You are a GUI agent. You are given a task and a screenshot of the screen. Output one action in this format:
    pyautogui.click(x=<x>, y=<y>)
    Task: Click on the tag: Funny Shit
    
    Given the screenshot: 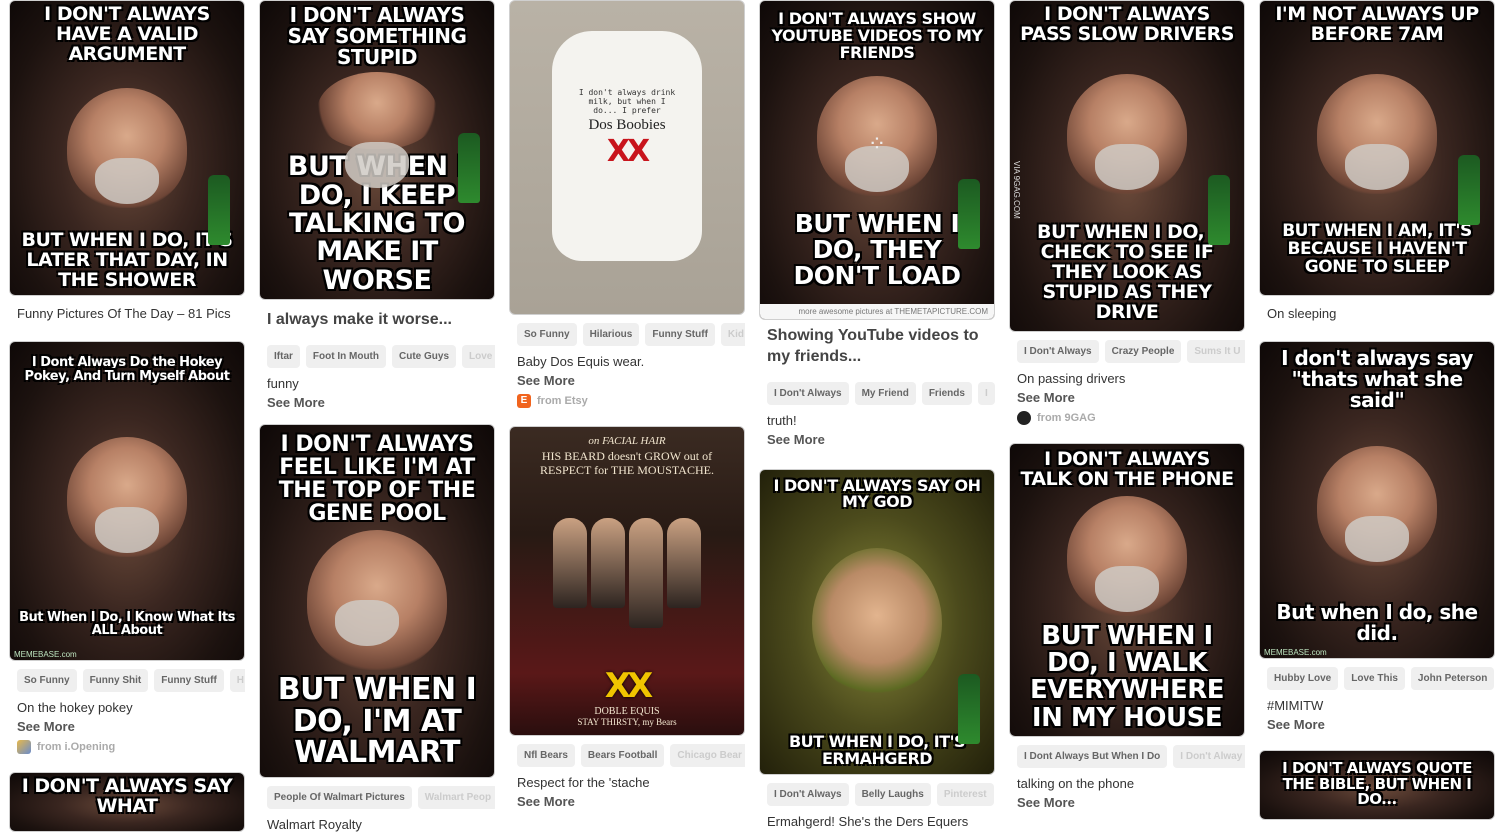 What is the action you would take?
    pyautogui.click(x=115, y=680)
    